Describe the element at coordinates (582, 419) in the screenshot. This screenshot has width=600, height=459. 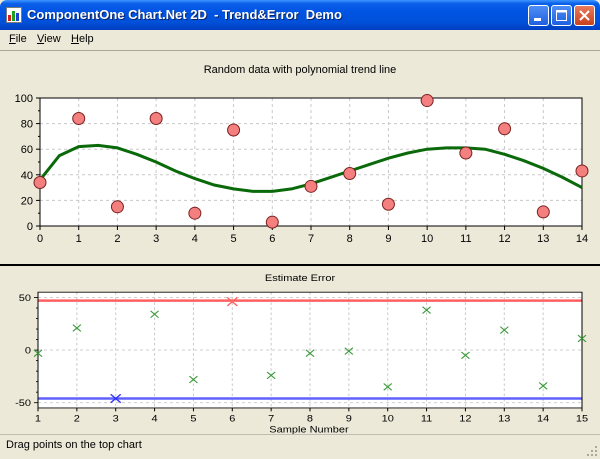
I see `error-x-tick-label: 15` at that location.